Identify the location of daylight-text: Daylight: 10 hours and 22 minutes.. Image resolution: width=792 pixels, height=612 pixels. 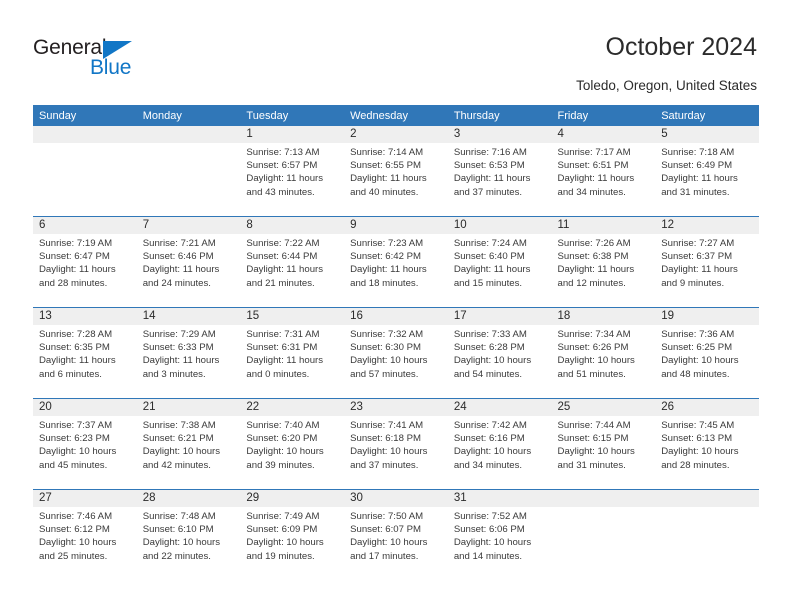
(181, 549).